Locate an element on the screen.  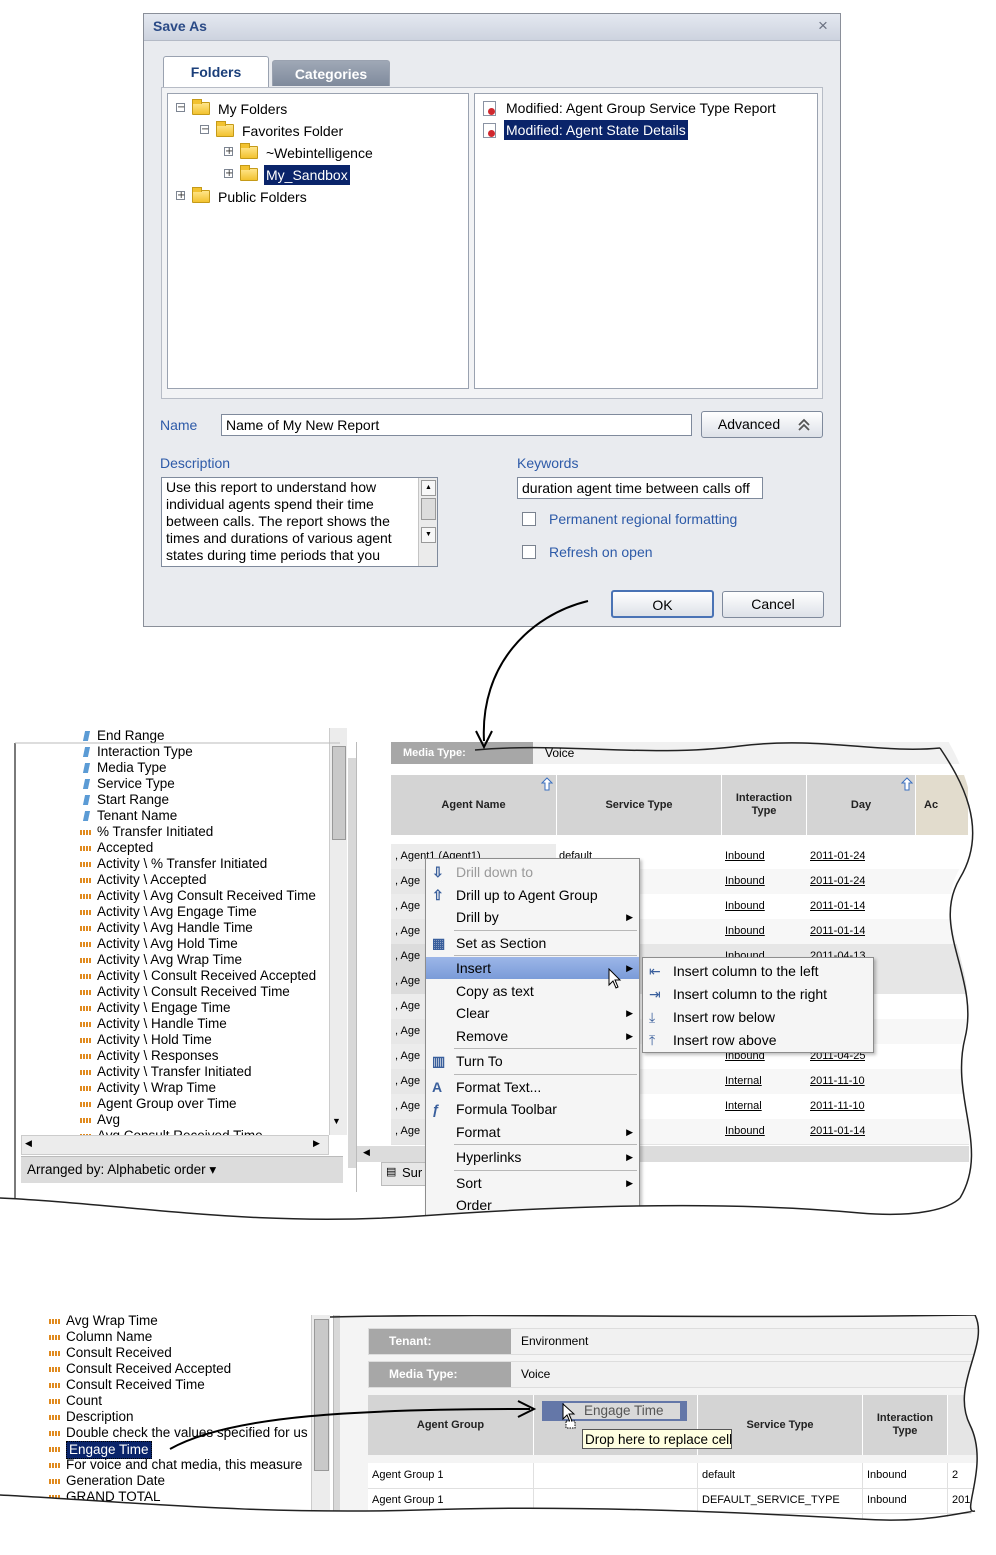
report-item-label: Modified: Agent State Details is located at coordinates (596, 130).